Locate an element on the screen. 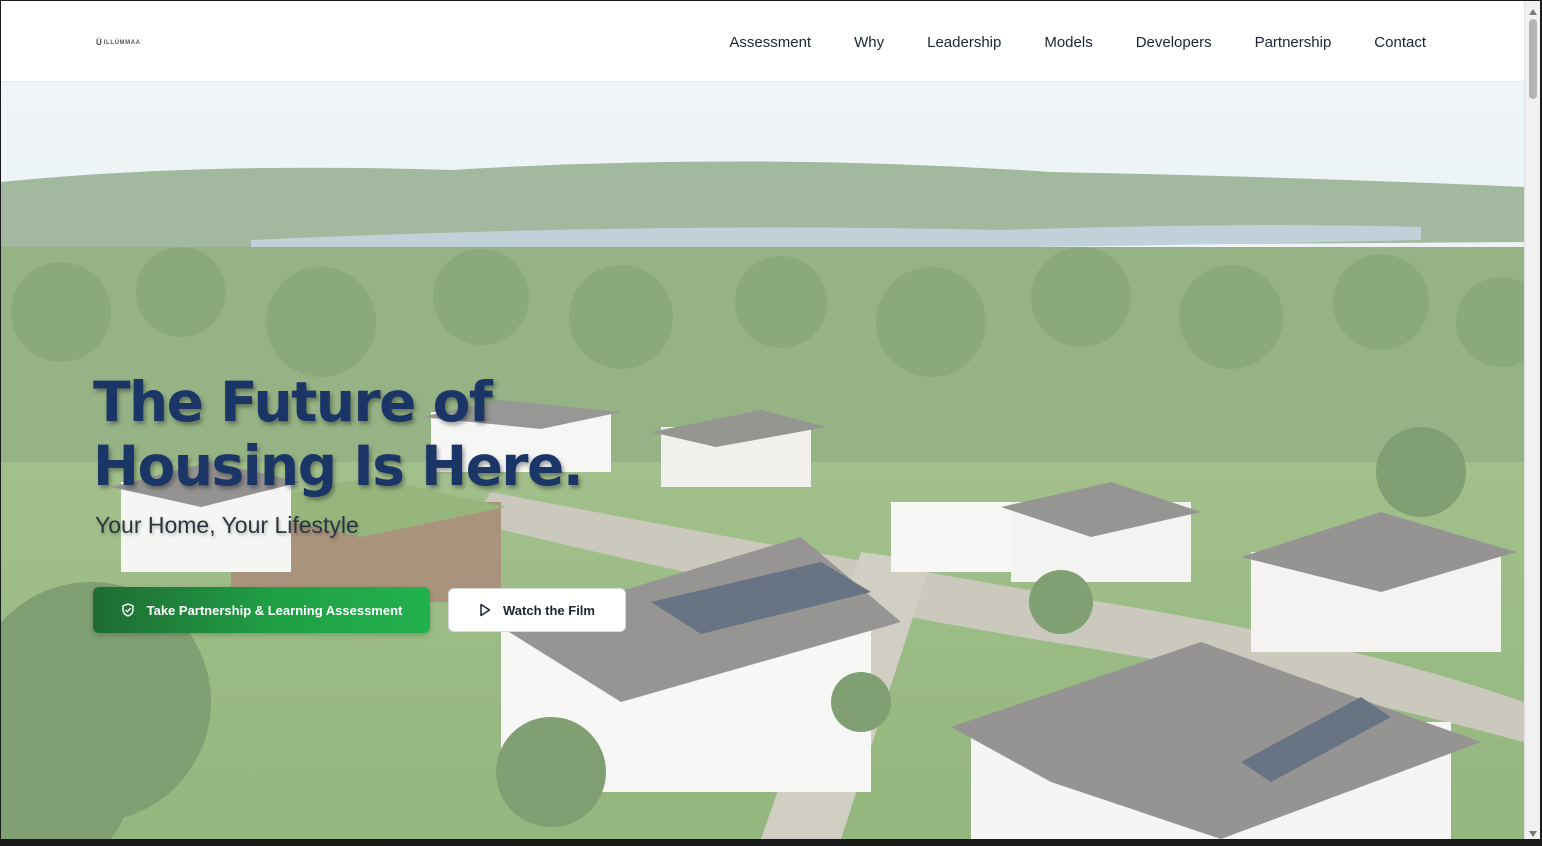 This screenshot has width=1542, height=846. scroll-up-arrow-icon is located at coordinates (1533, 9).